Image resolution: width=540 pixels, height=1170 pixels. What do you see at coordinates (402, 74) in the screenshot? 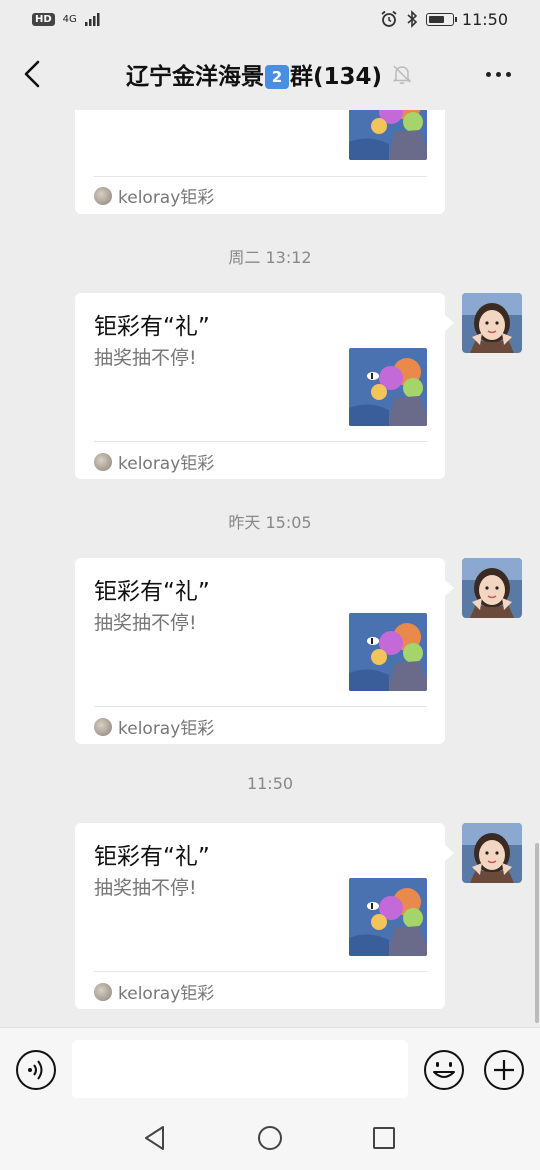
I see `mute-bell-icon` at bounding box center [402, 74].